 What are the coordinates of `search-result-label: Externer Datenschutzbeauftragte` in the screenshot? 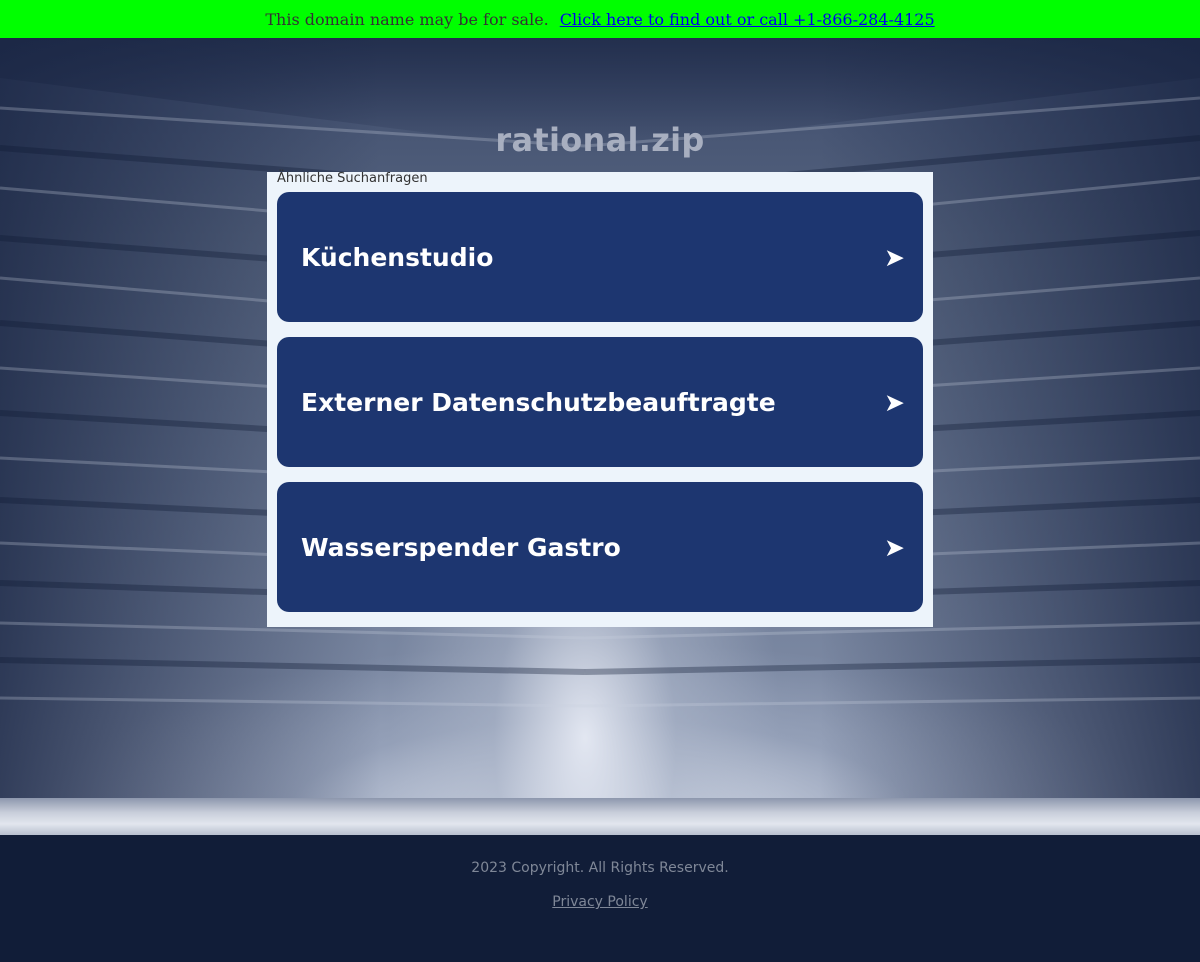 It's located at (538, 402).